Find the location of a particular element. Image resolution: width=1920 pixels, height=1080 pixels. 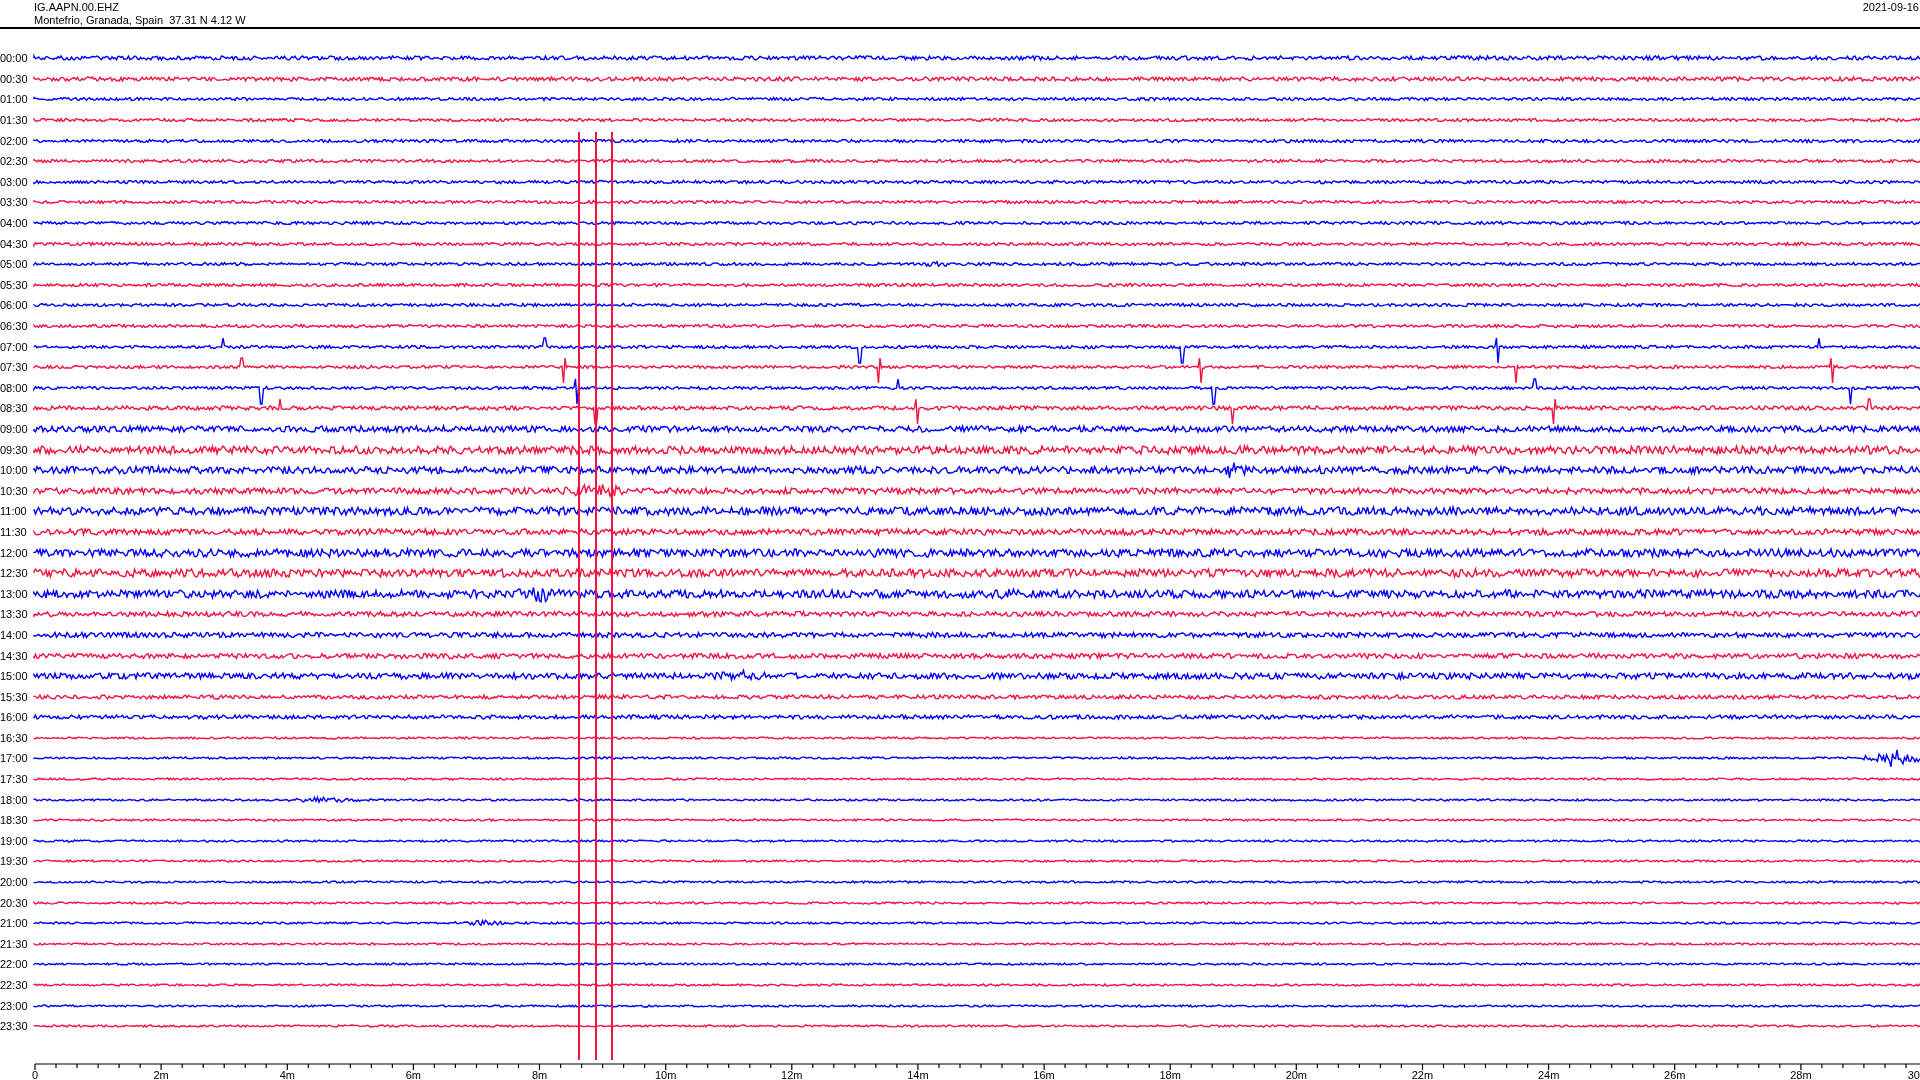

time-label: 09:00 is located at coordinates (14, 429).